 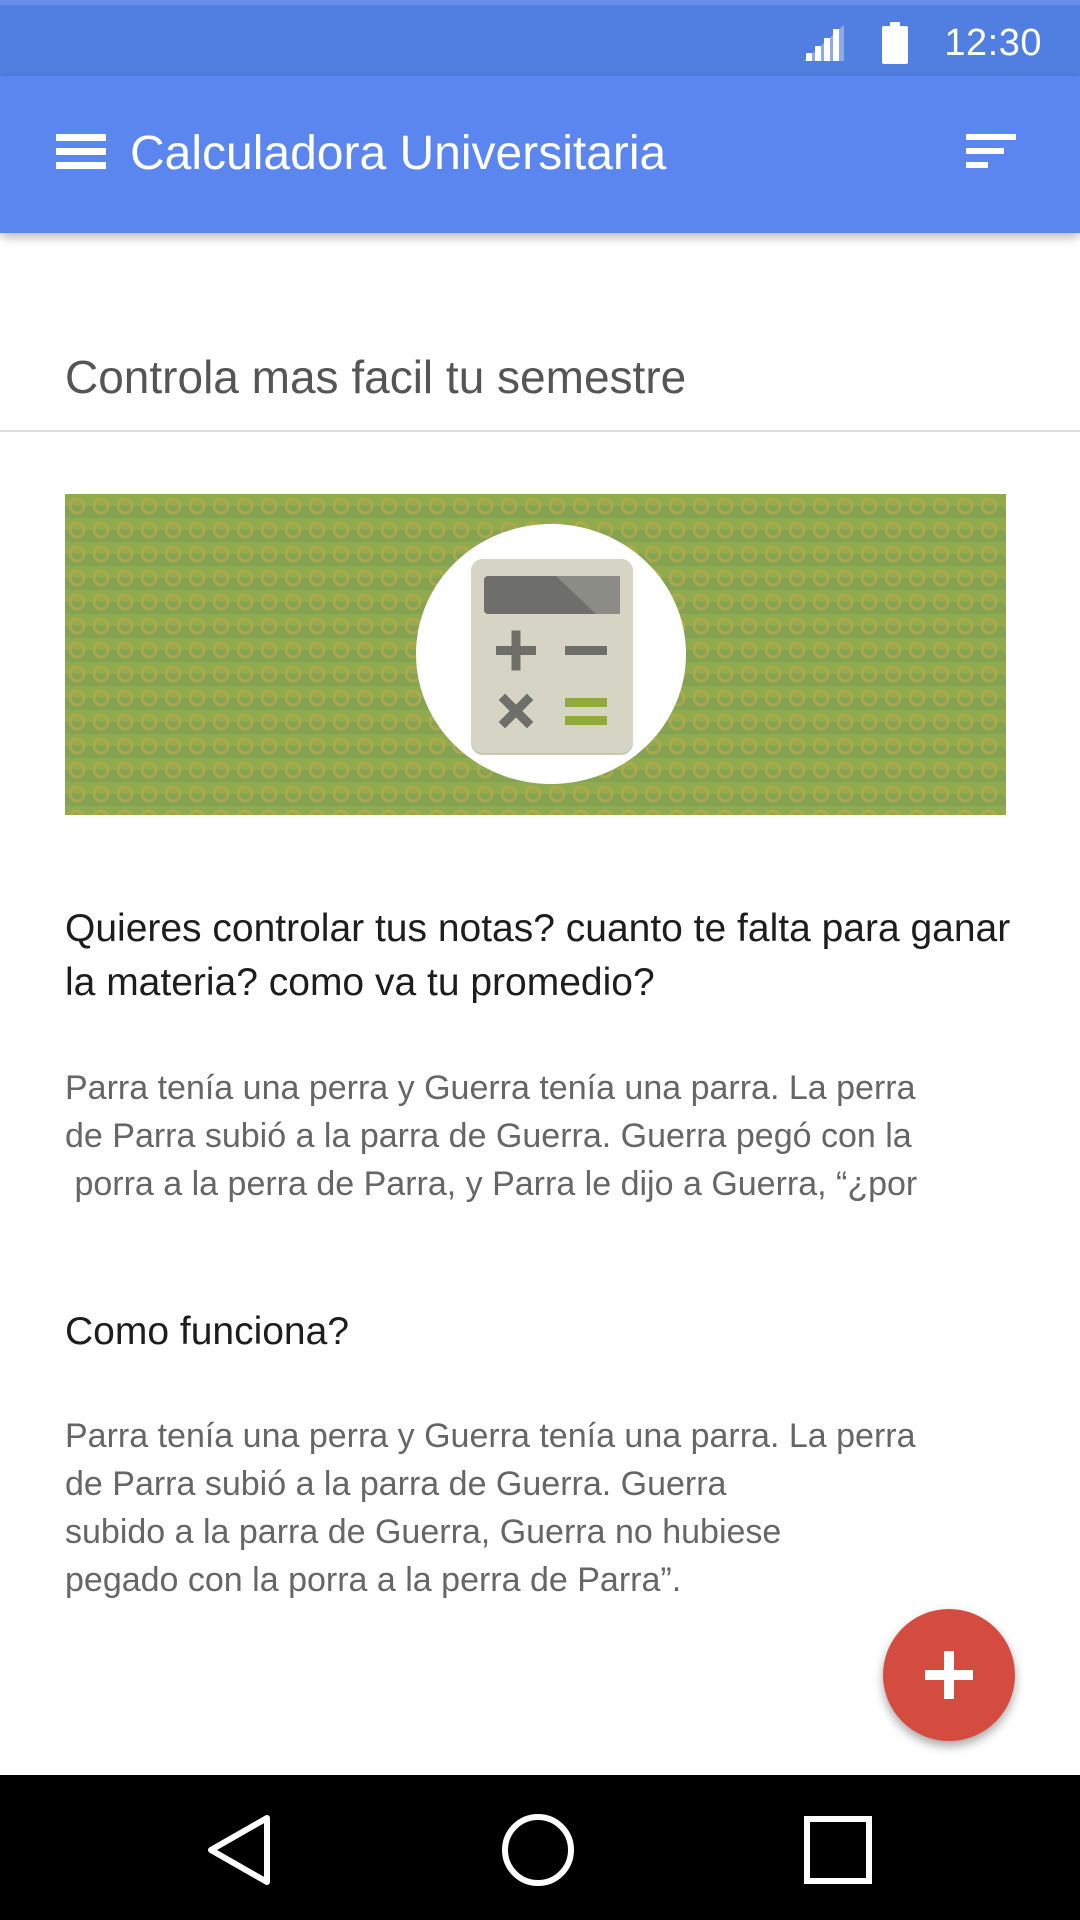 I want to click on back-button, so click(x=240, y=1850).